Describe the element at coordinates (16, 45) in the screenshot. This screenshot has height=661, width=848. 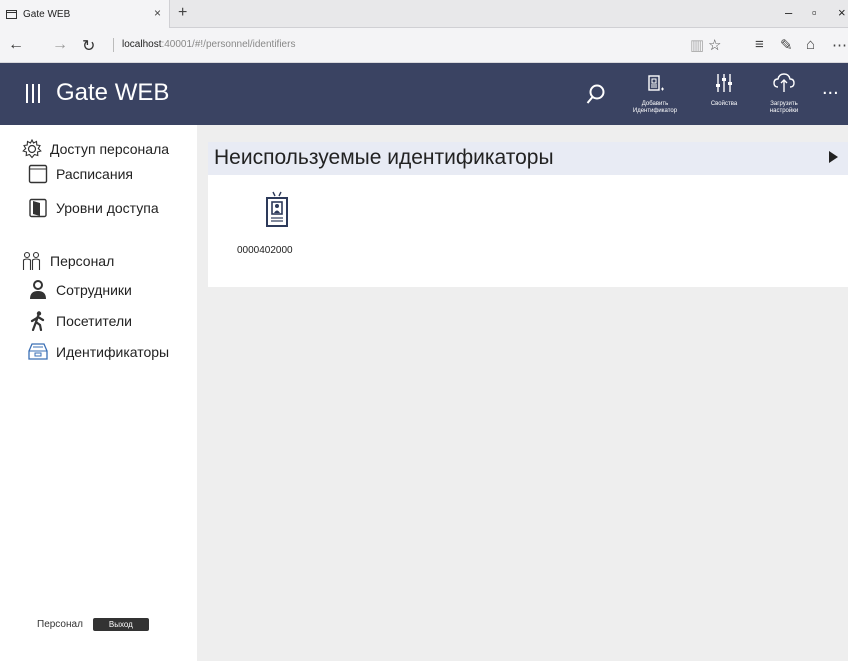
I see `back-arrow-icon: ←` at that location.